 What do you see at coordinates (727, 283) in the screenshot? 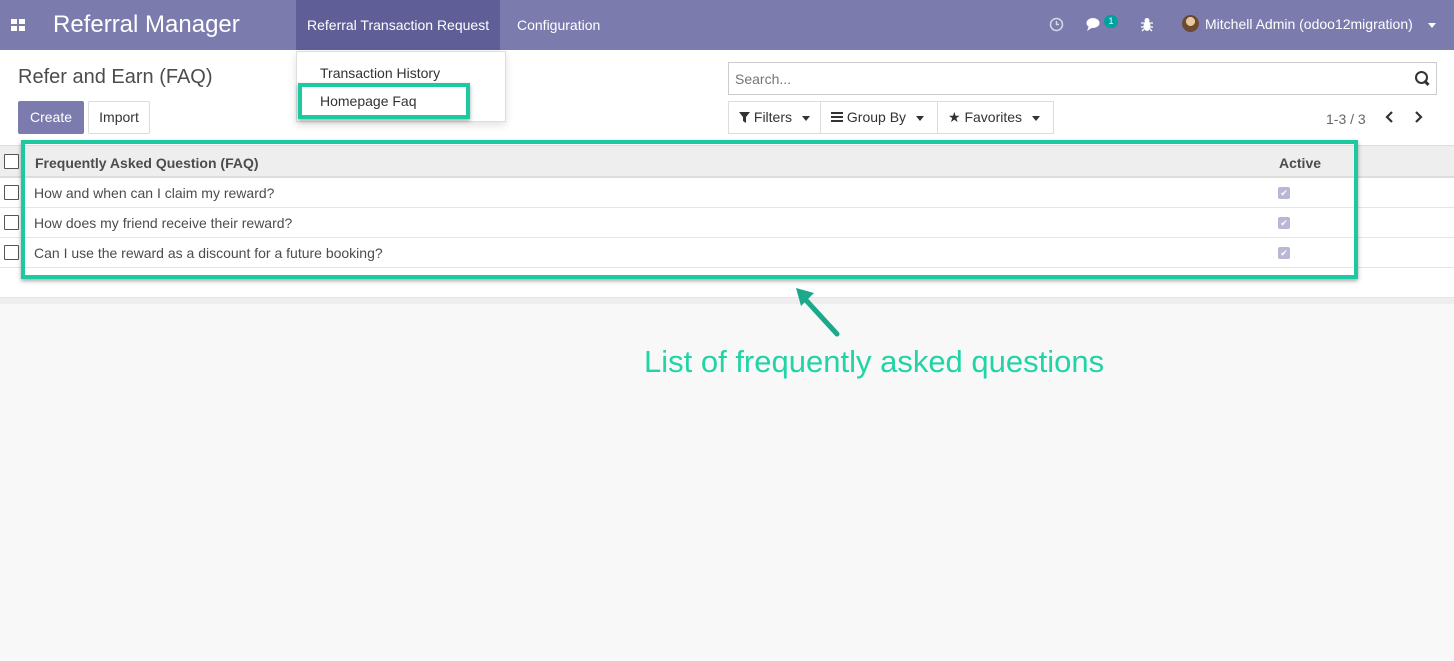
I see `table-footer` at bounding box center [727, 283].